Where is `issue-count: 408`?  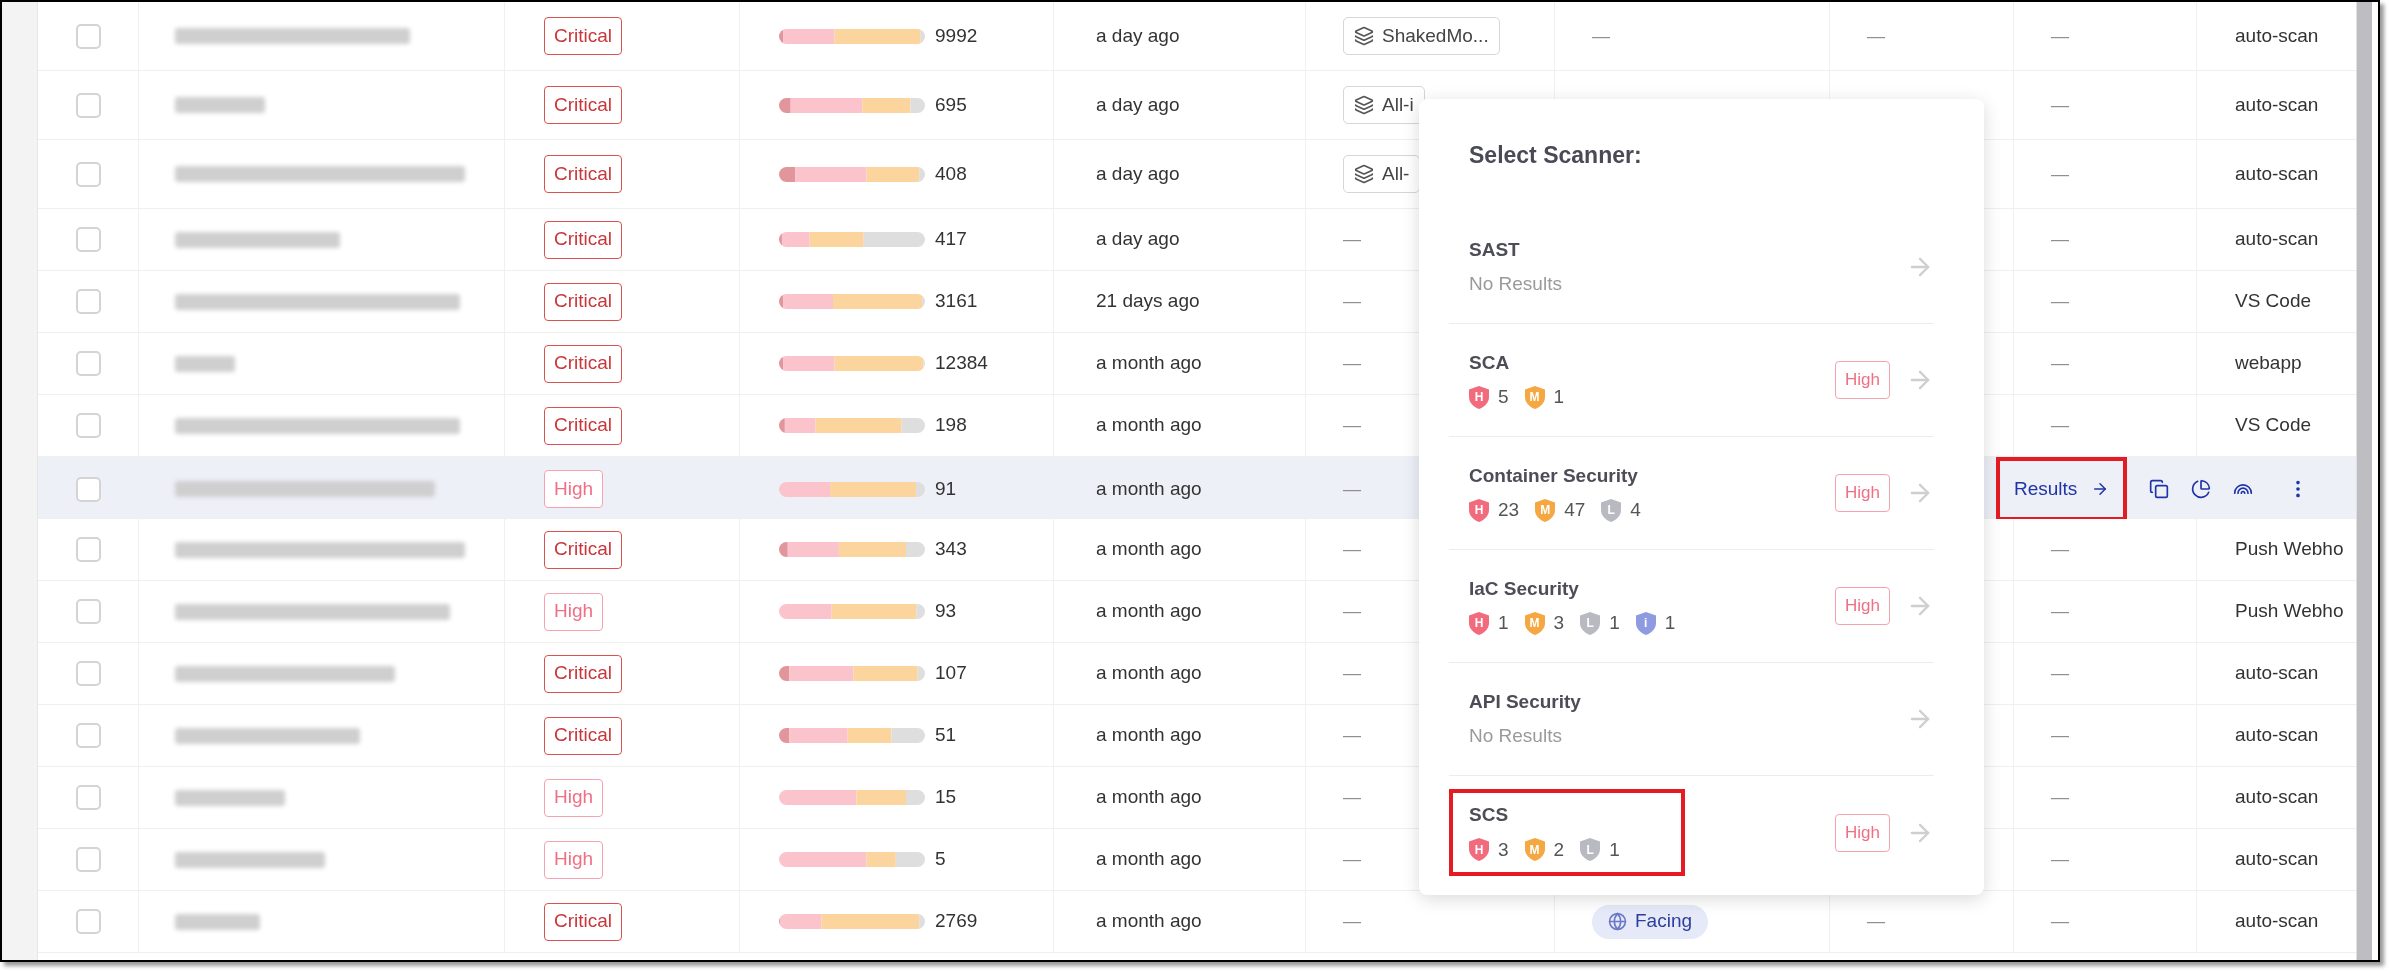
issue-count: 408 is located at coordinates (951, 173).